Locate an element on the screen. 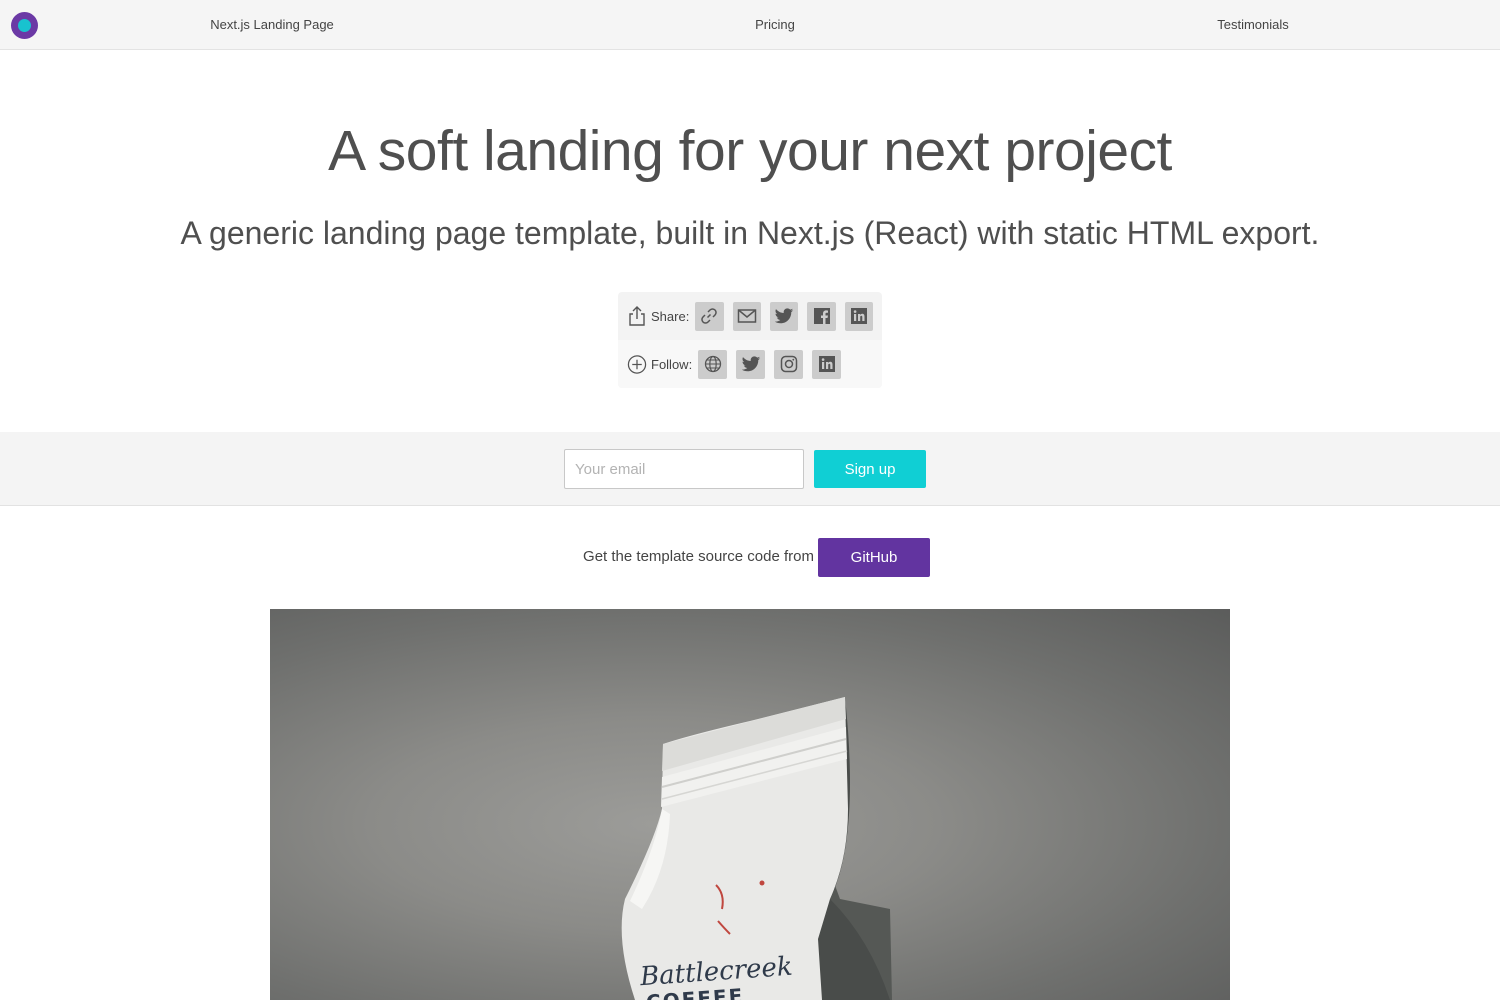  share-twitter-button is located at coordinates (784, 316).